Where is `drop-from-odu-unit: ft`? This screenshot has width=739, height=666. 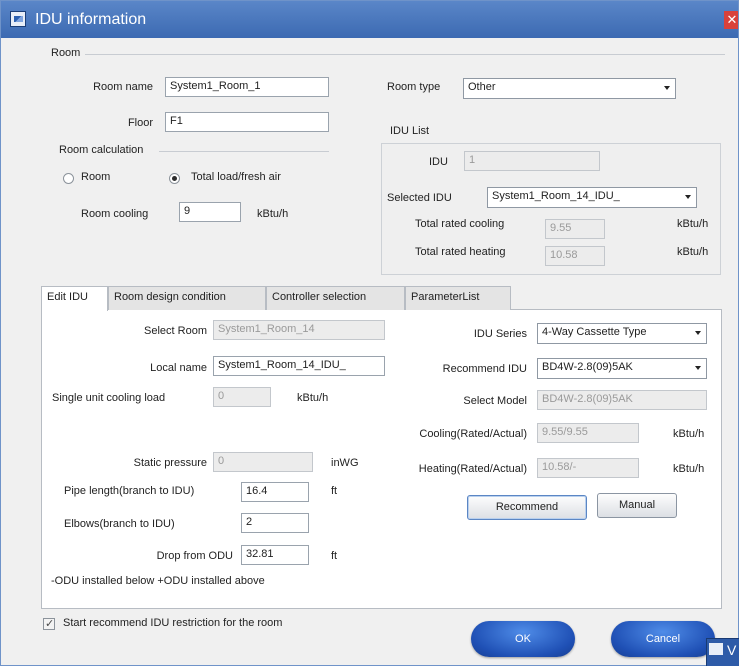 drop-from-odu-unit: ft is located at coordinates (334, 556).